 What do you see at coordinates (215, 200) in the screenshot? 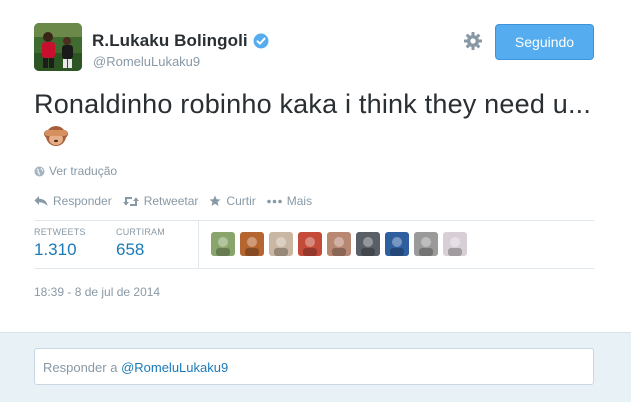
I see `star-icon` at bounding box center [215, 200].